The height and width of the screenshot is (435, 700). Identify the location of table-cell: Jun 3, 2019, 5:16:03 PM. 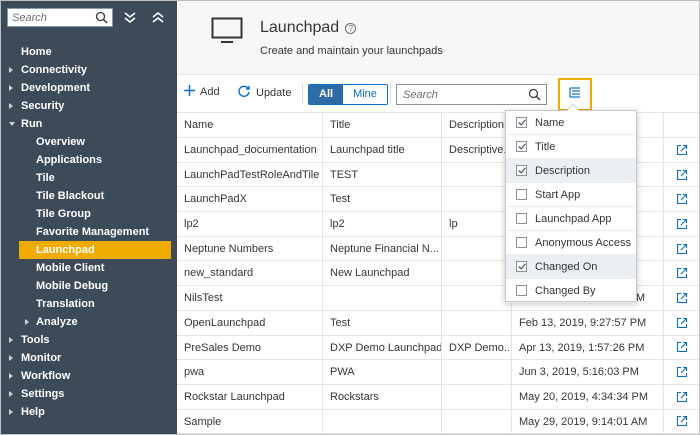
(588, 372).